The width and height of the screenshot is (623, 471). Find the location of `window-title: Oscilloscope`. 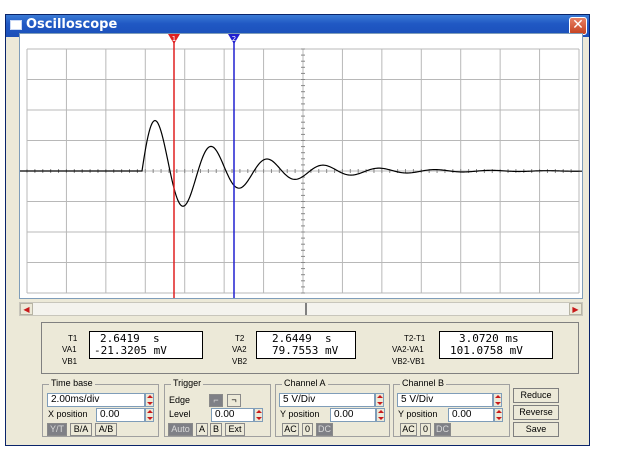

window-title: Oscilloscope is located at coordinates (72, 24).